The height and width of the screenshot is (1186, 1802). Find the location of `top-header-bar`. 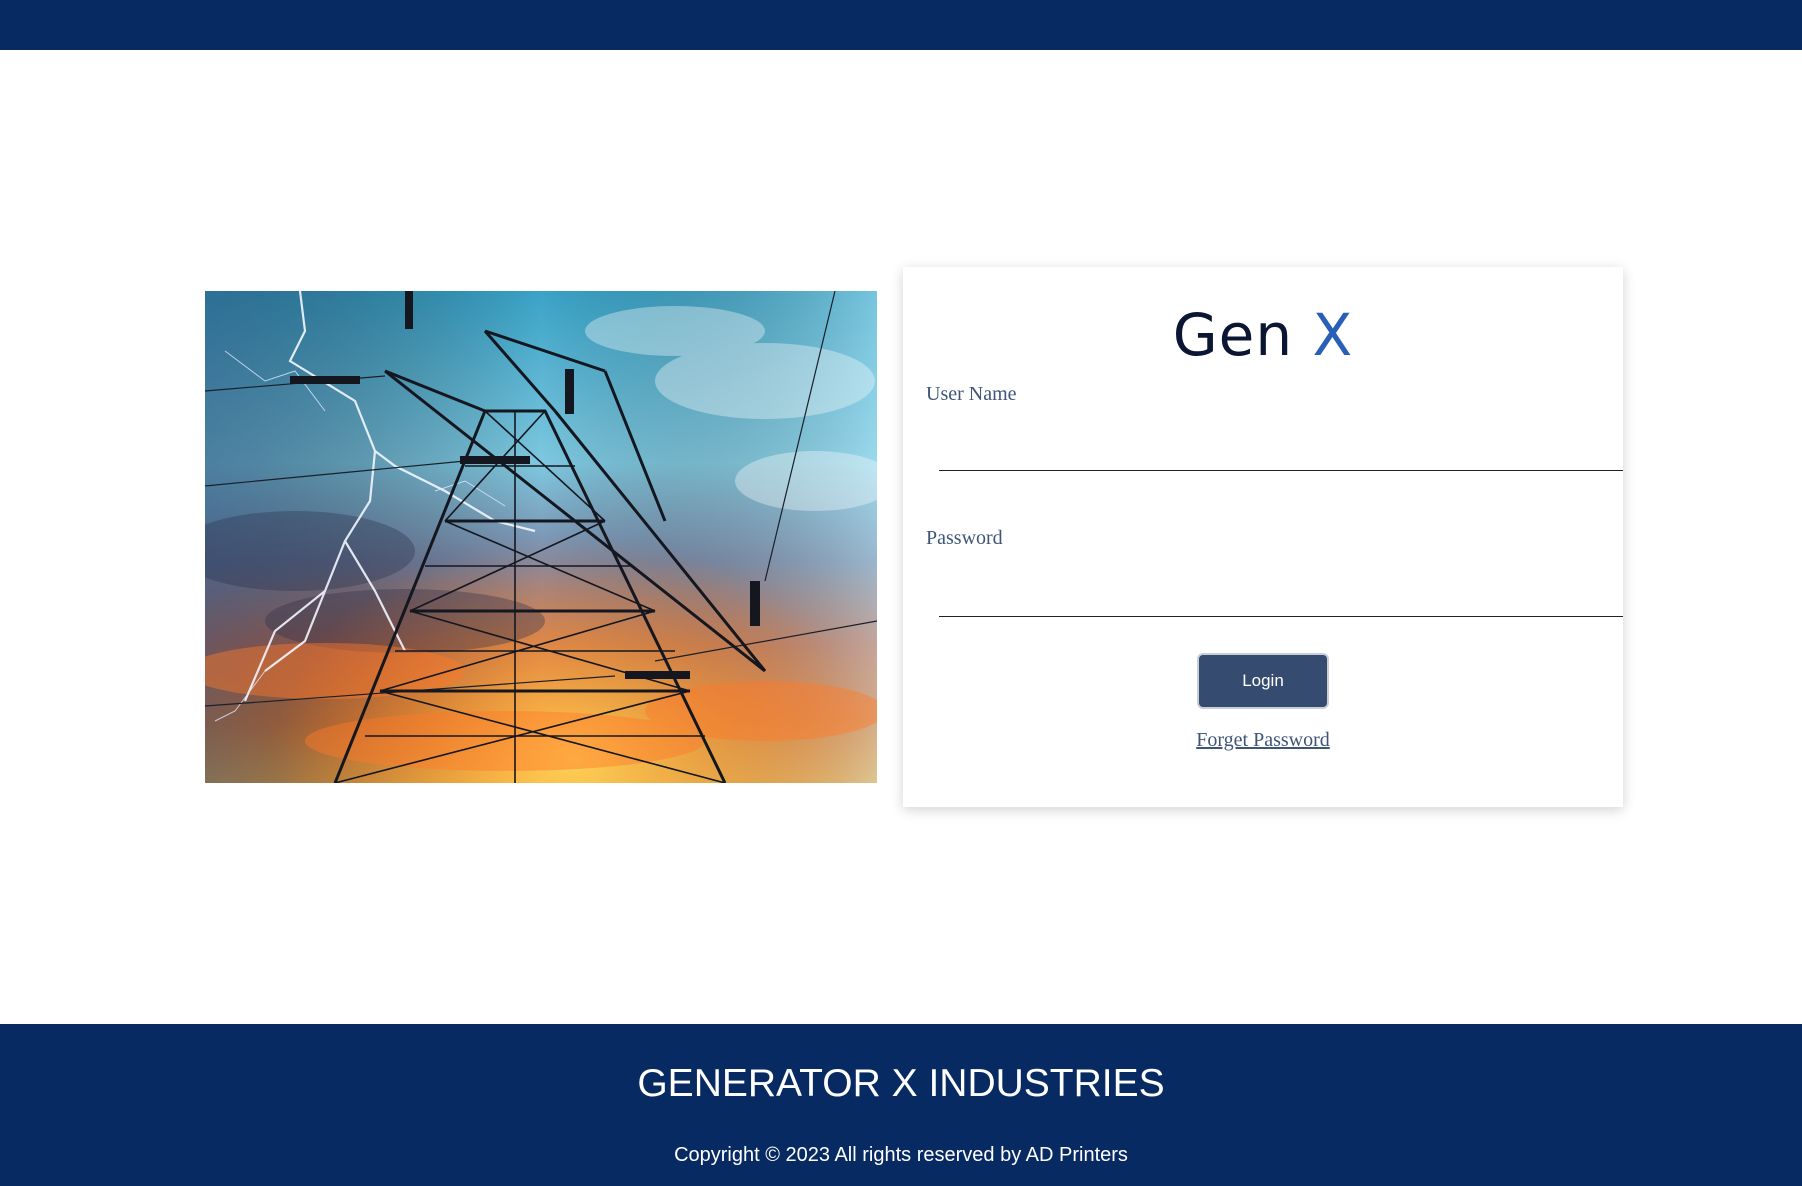

top-header-bar is located at coordinates (901, 25).